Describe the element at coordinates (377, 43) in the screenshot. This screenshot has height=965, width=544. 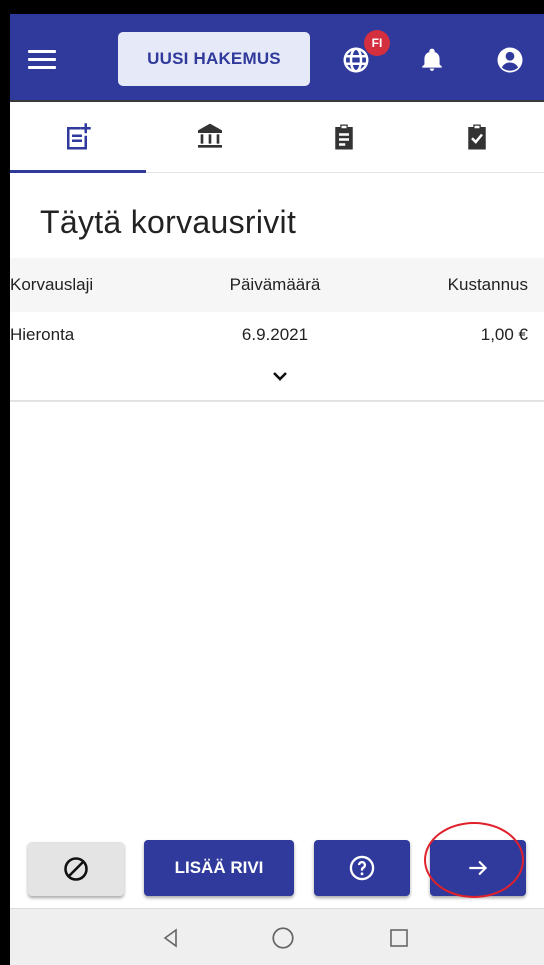
I see `language-badge: FI` at that location.